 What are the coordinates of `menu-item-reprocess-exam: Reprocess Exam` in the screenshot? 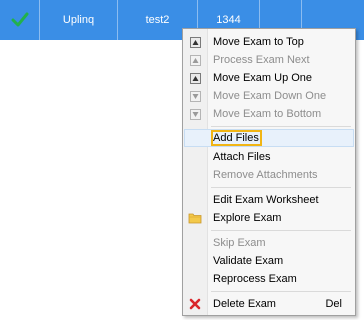 It's located at (269, 279).